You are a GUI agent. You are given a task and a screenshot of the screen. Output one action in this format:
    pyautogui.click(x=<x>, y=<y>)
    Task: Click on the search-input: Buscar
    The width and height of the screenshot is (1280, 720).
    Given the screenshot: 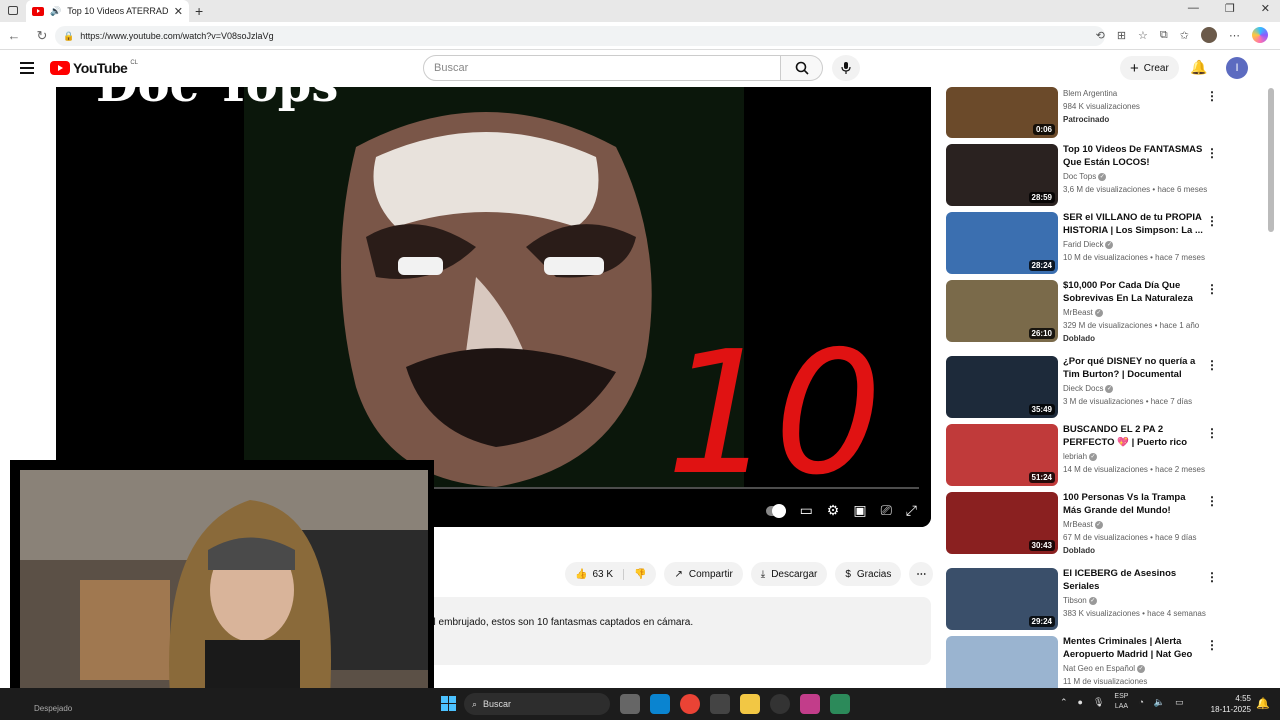 What is the action you would take?
    pyautogui.click(x=602, y=68)
    